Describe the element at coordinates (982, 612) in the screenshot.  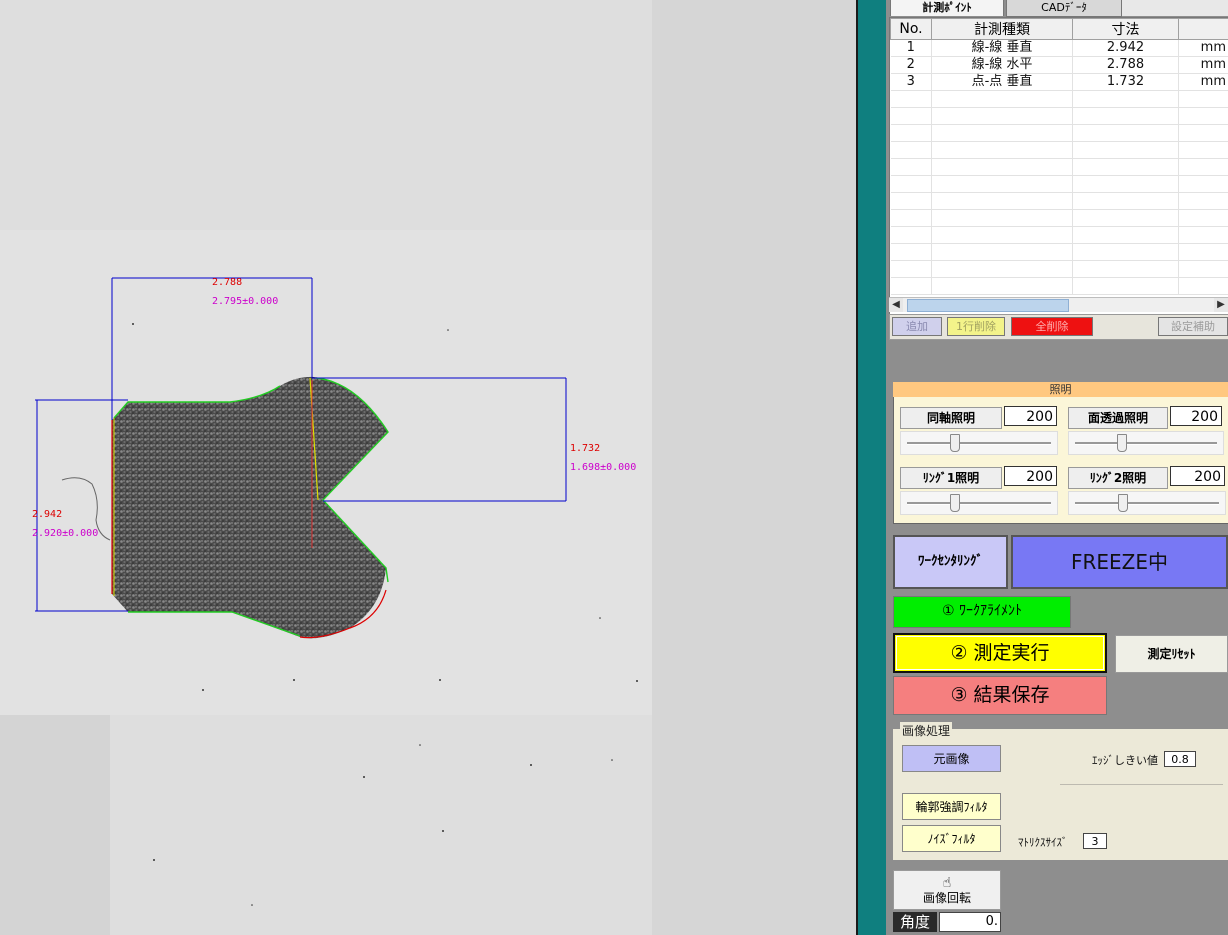
I see `work-alignment-button: ① ﾜｰｸｱﾗｲﾒﾝﾄ` at that location.